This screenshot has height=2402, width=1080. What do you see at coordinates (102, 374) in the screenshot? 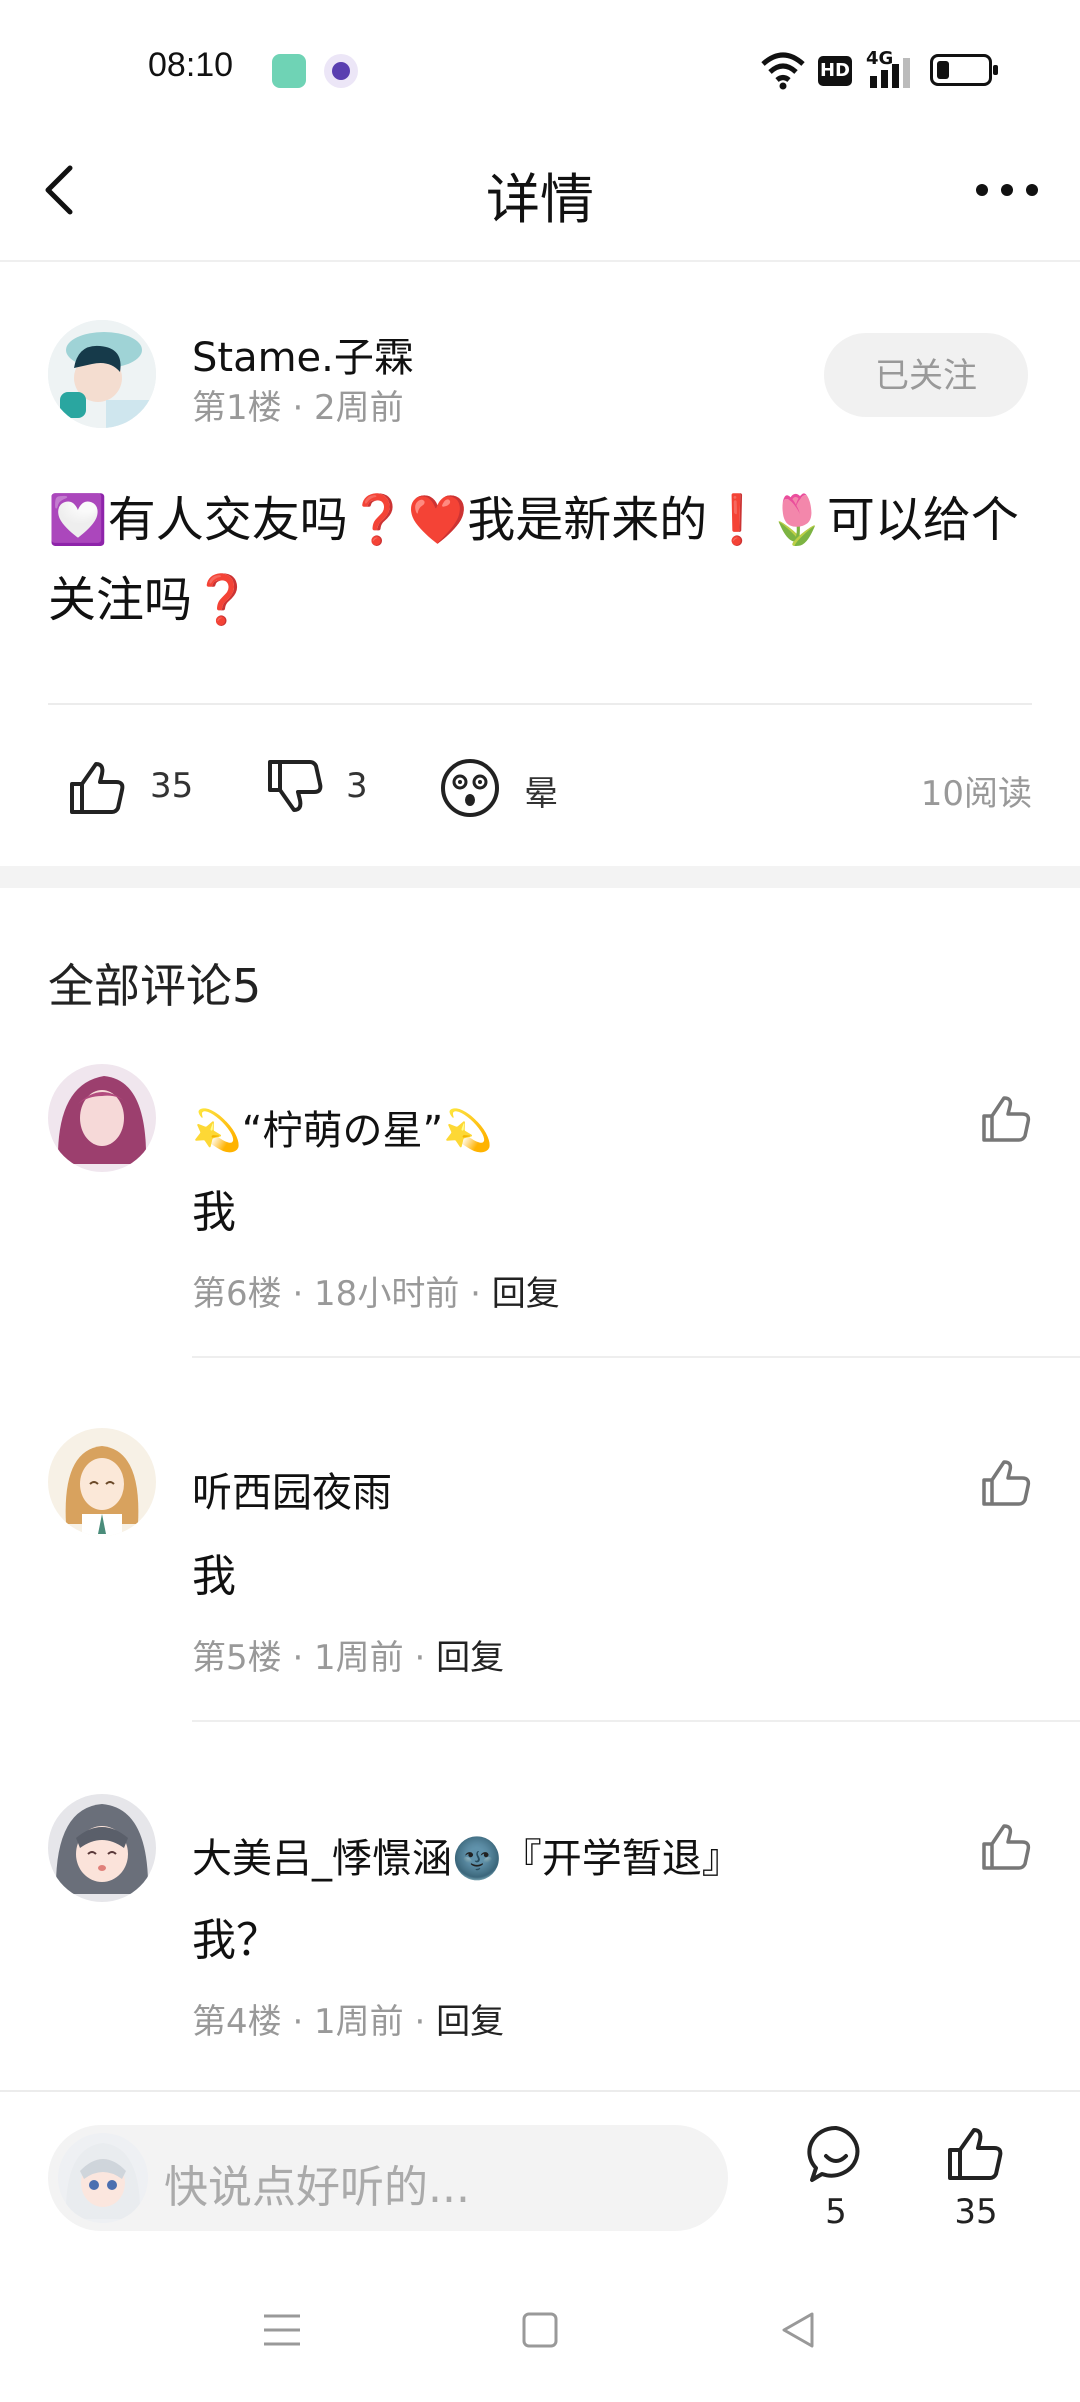
I see `author-avatar` at bounding box center [102, 374].